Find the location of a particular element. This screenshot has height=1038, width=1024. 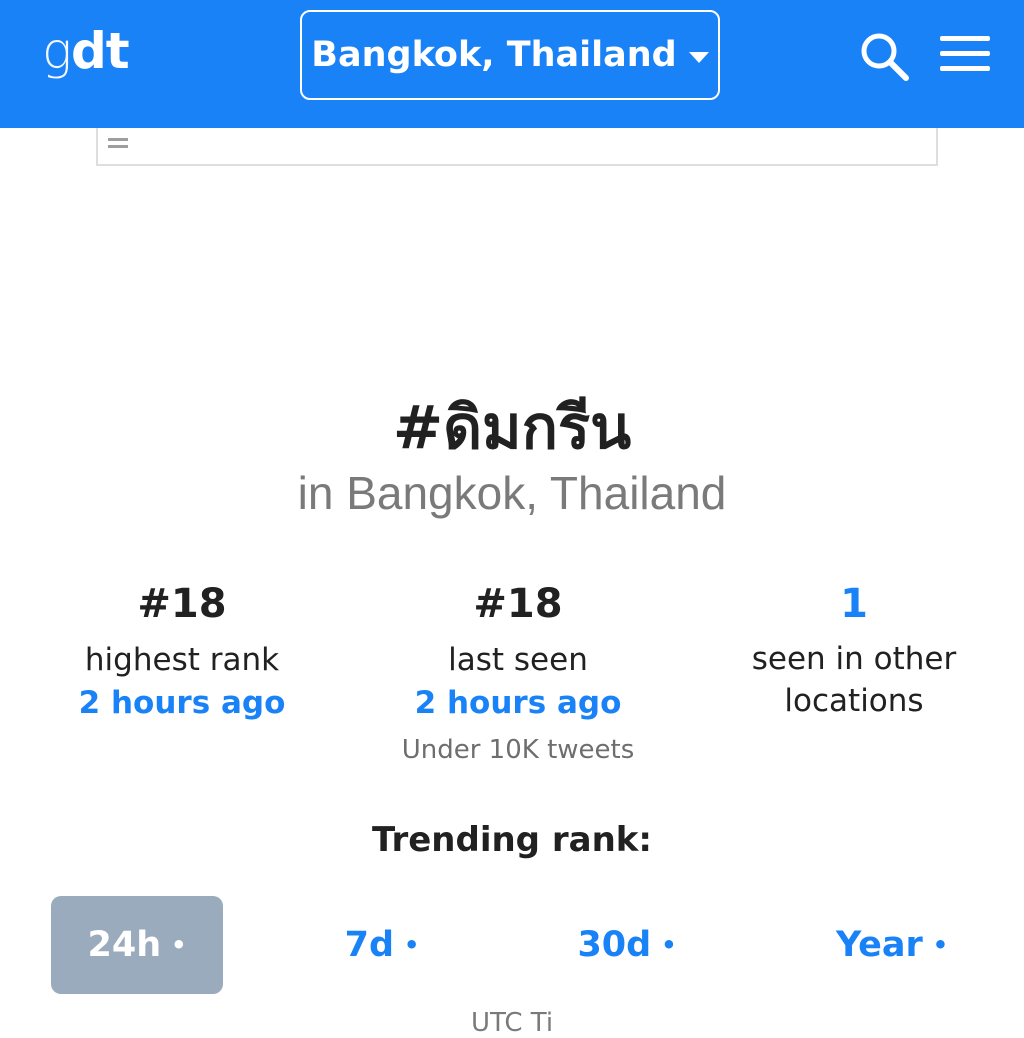

hamburger-menu-icon is located at coordinates (965, 56).